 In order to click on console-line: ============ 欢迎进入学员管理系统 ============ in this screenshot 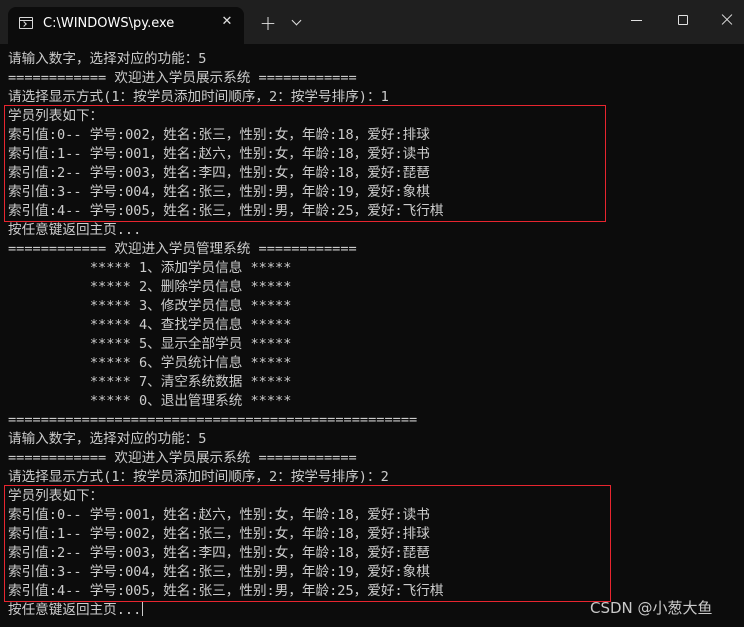, I will do `click(182, 249)`.